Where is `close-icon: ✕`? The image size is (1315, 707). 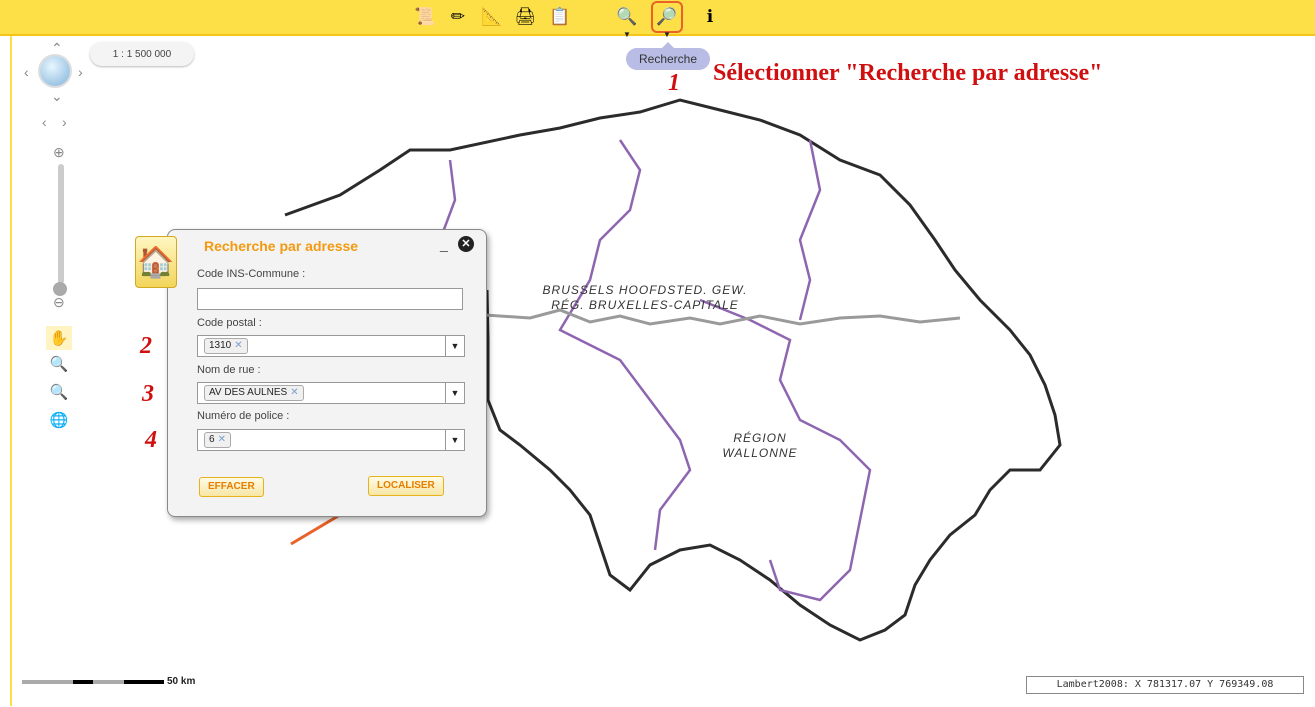
close-icon: ✕ is located at coordinates (466, 244).